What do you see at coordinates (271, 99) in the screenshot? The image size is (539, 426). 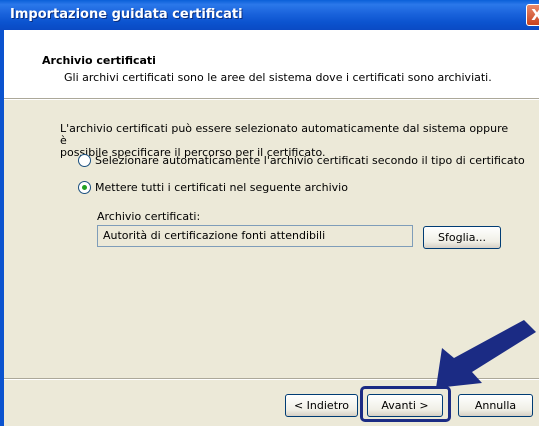 I see `header-divider` at bounding box center [271, 99].